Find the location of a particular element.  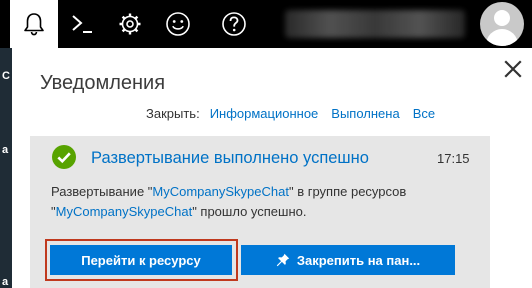

dismiss-row: Закрыть: Информационное Выполнена Все is located at coordinates (297, 113).